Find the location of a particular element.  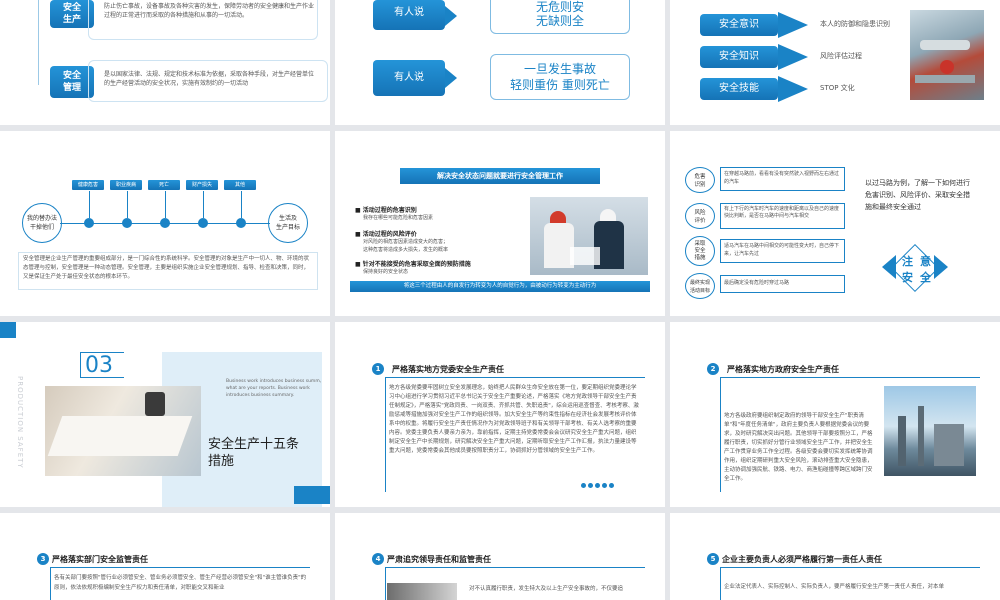

item-number-badge: 5 is located at coordinates (713, 559).